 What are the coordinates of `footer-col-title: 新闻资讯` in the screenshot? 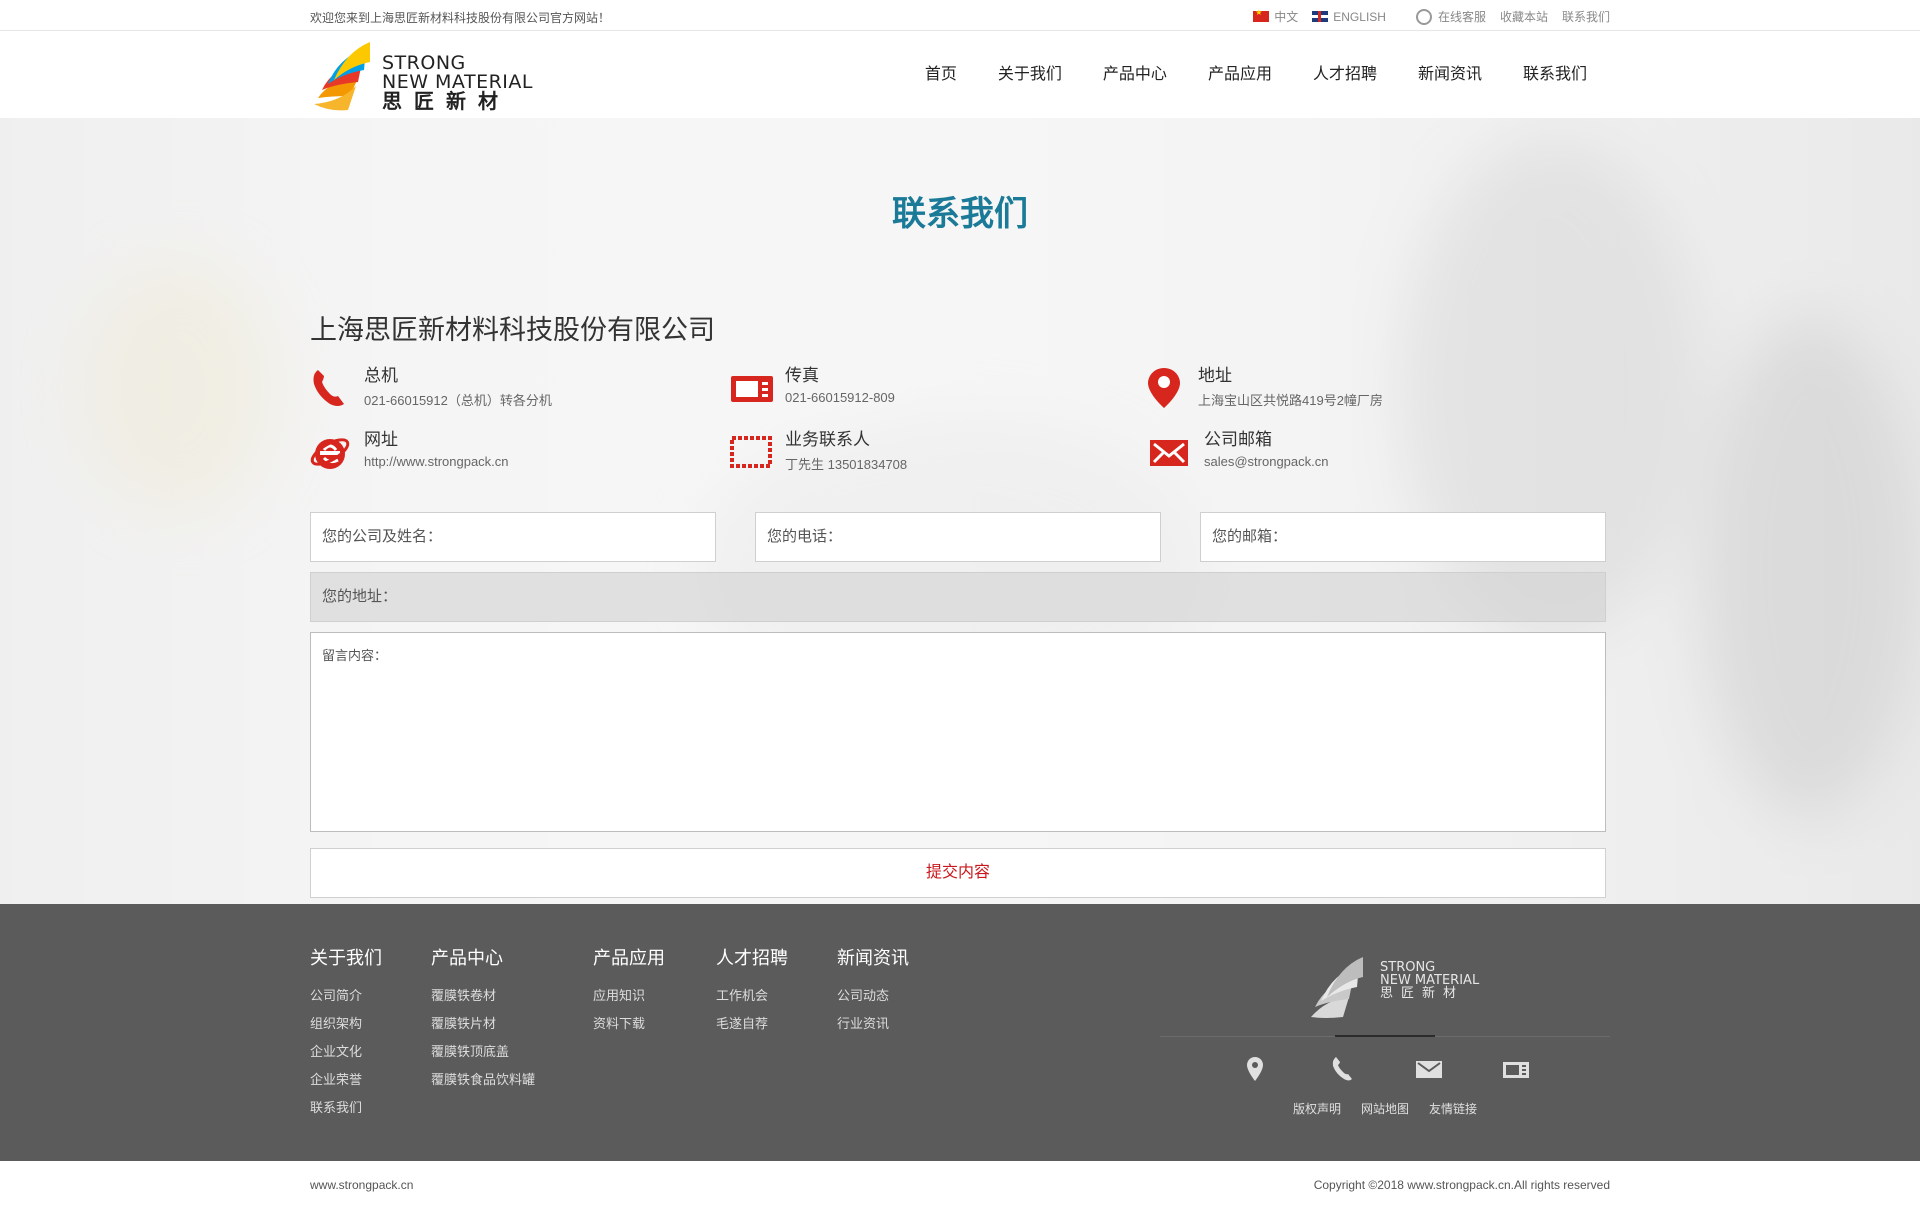 It's located at (873, 957).